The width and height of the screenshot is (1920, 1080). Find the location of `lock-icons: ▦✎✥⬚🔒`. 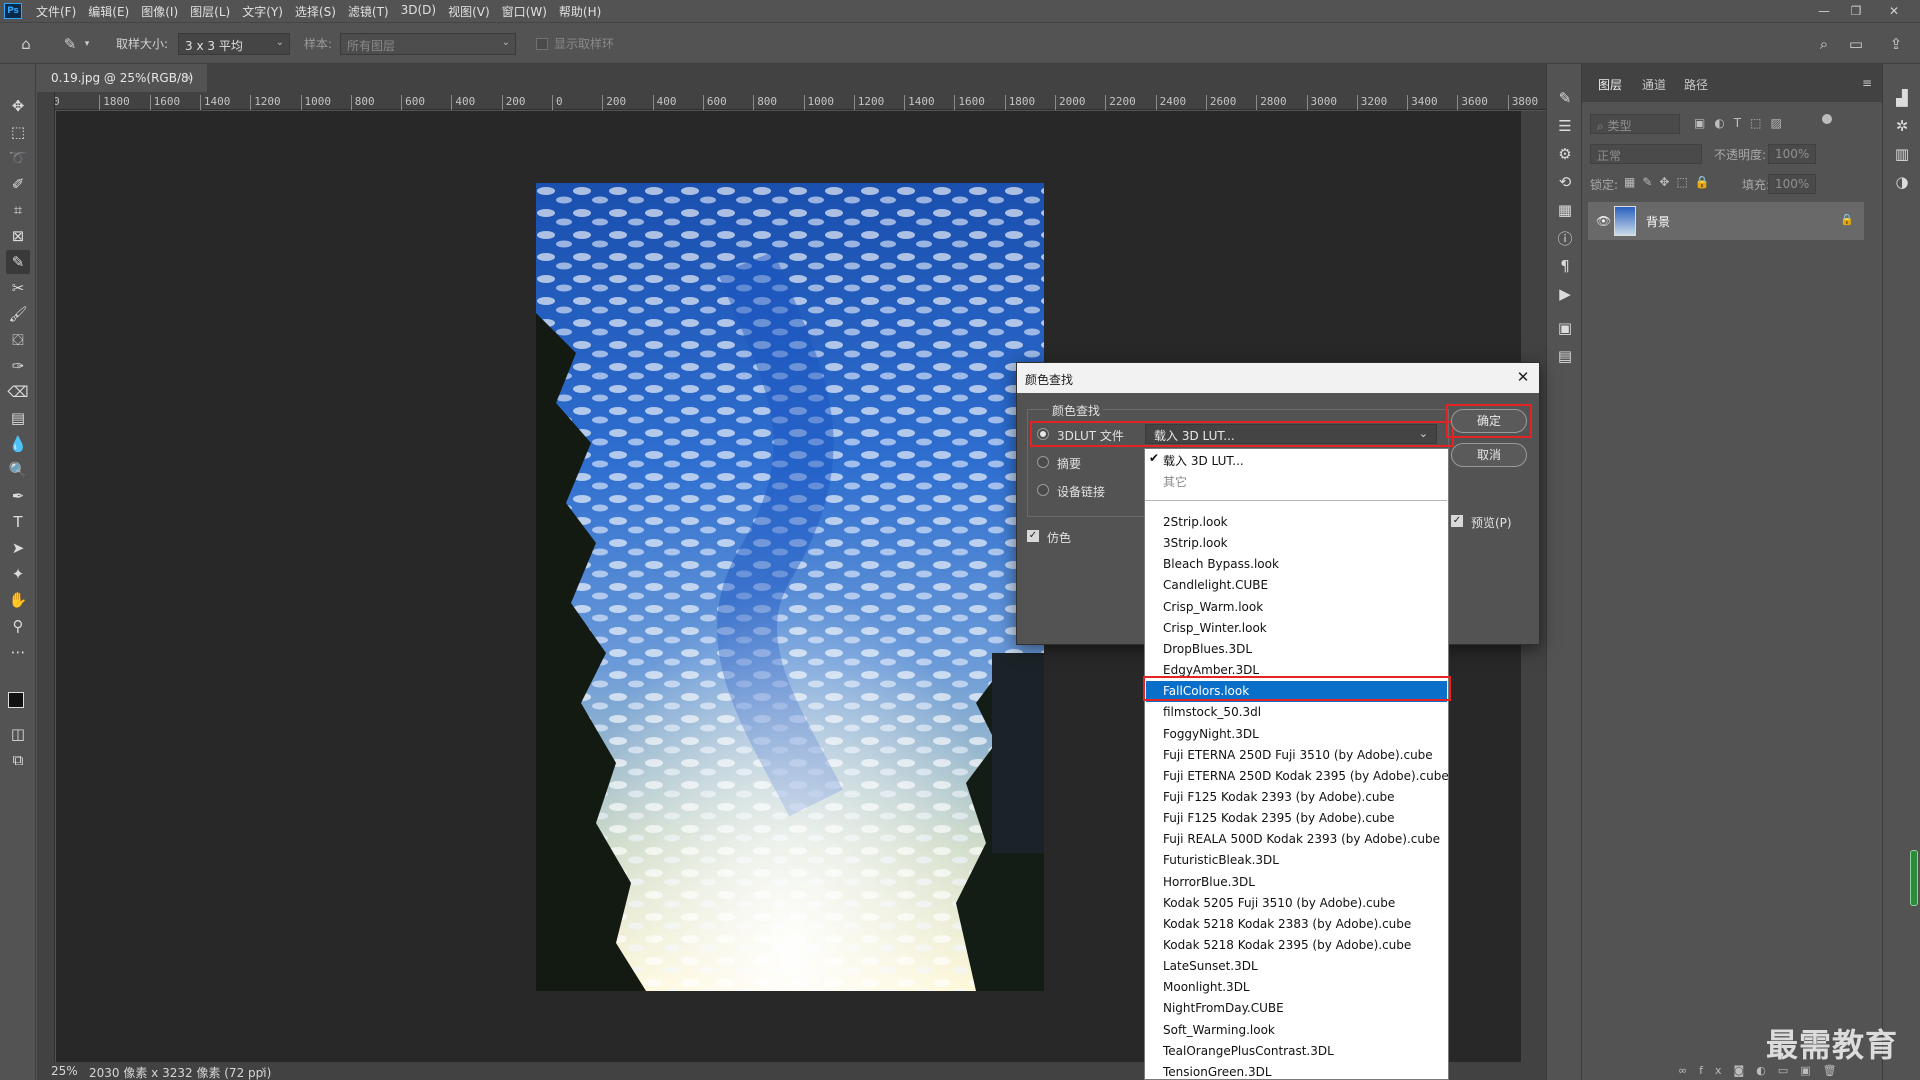

lock-icons: ▦✎✥⬚🔒 is located at coordinates (1670, 182).